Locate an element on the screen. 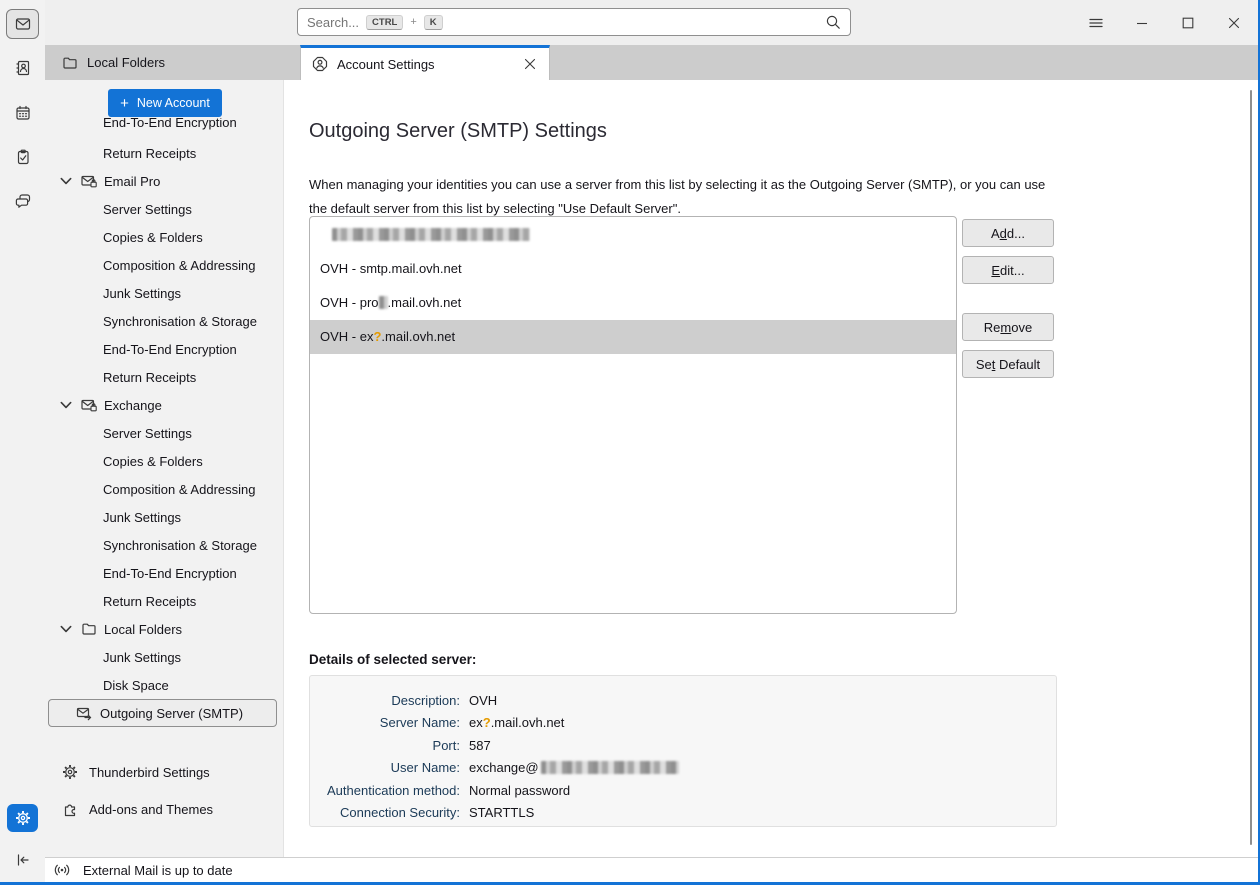 This screenshot has width=1260, height=885. sidebar-footer-label: Thunderbird Settings is located at coordinates (149, 772).